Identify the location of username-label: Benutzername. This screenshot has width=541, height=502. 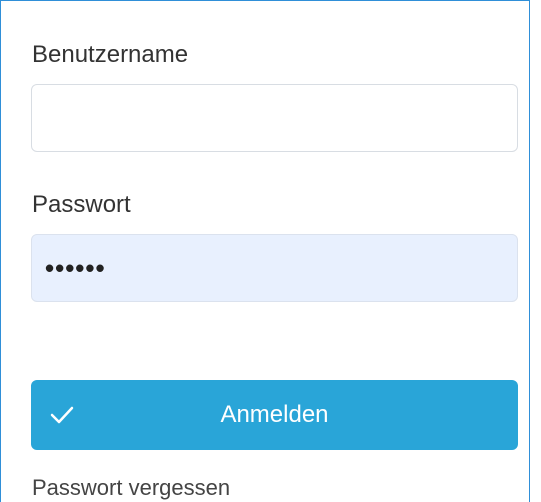
(110, 54).